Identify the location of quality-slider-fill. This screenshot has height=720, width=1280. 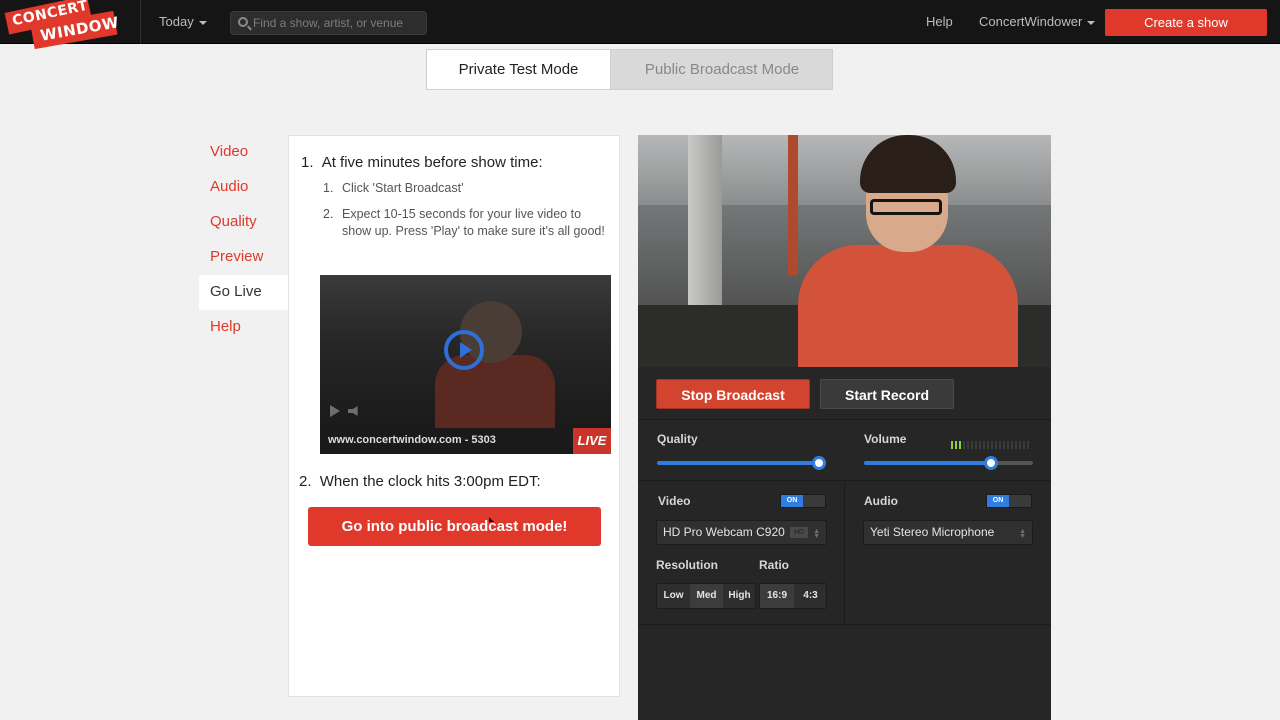
(741, 463).